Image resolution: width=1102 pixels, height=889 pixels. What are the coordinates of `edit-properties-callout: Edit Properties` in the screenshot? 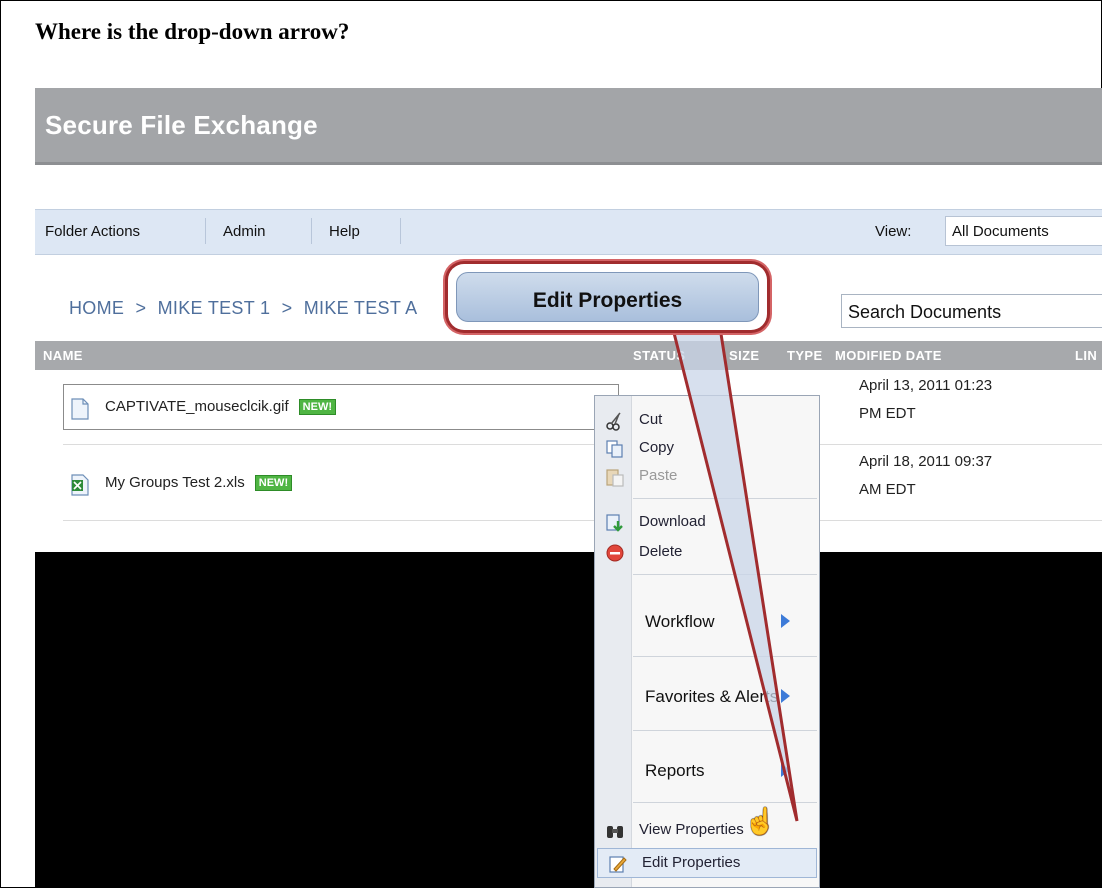 It's located at (607, 297).